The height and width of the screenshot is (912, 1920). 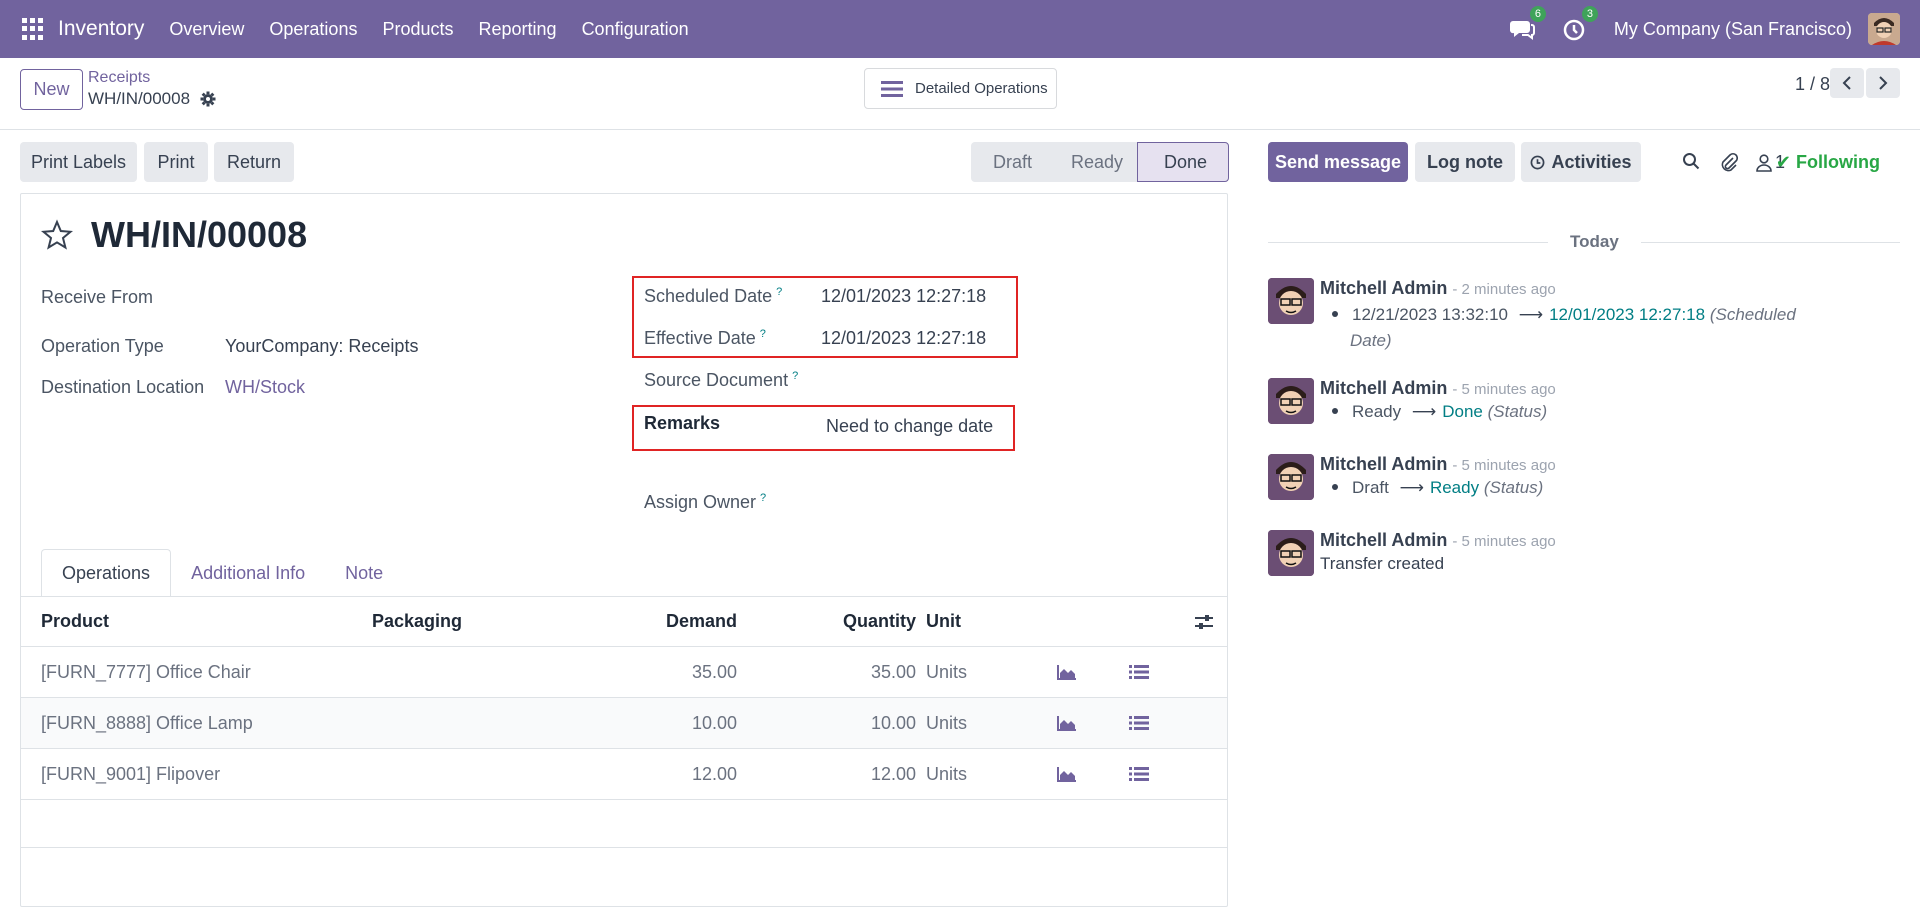 I want to click on return-button: Return, so click(x=254, y=162).